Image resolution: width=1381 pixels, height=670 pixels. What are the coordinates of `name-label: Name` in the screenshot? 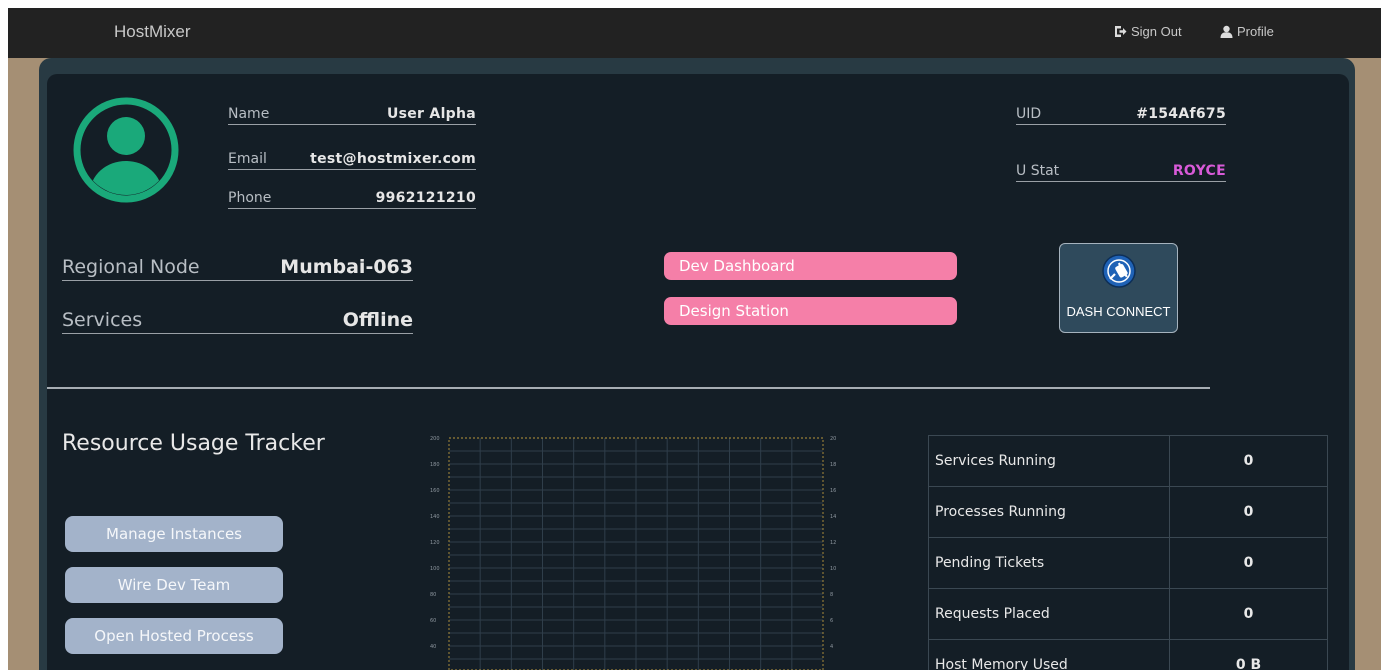 It's located at (249, 114).